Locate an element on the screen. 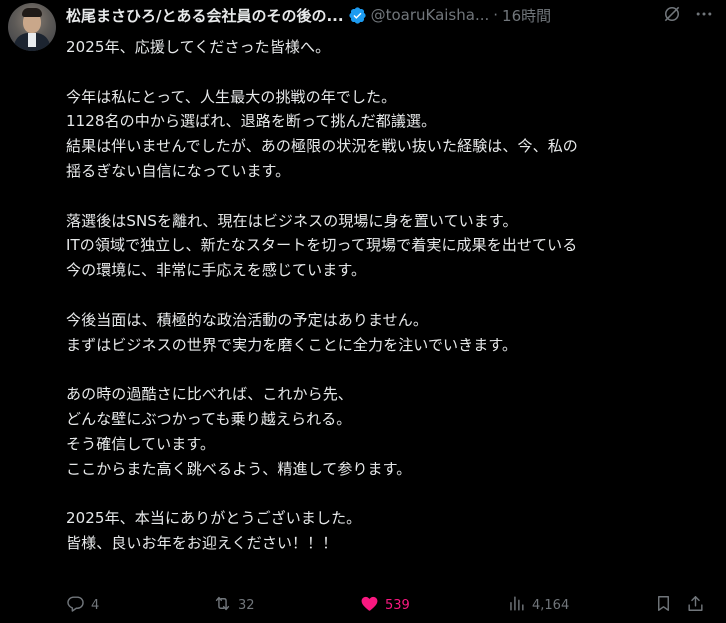  verified-badge-icon is located at coordinates (357, 15).